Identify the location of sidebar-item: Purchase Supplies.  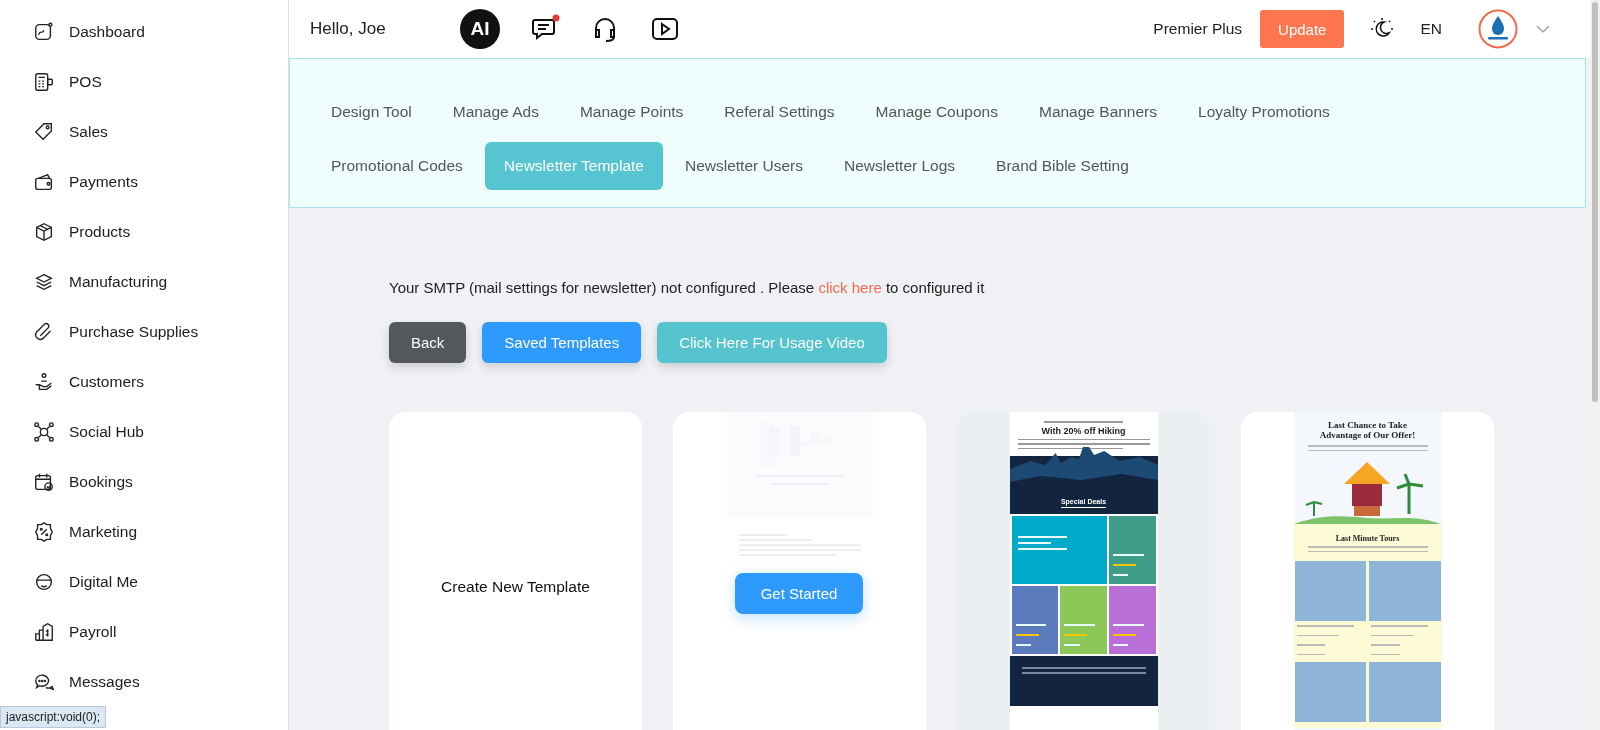
(144, 332).